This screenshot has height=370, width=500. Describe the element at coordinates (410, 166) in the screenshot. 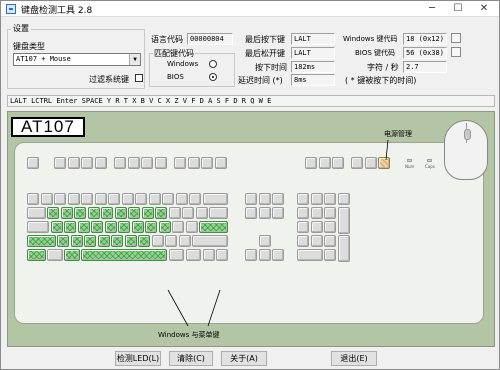

I see `led-label: Num` at that location.